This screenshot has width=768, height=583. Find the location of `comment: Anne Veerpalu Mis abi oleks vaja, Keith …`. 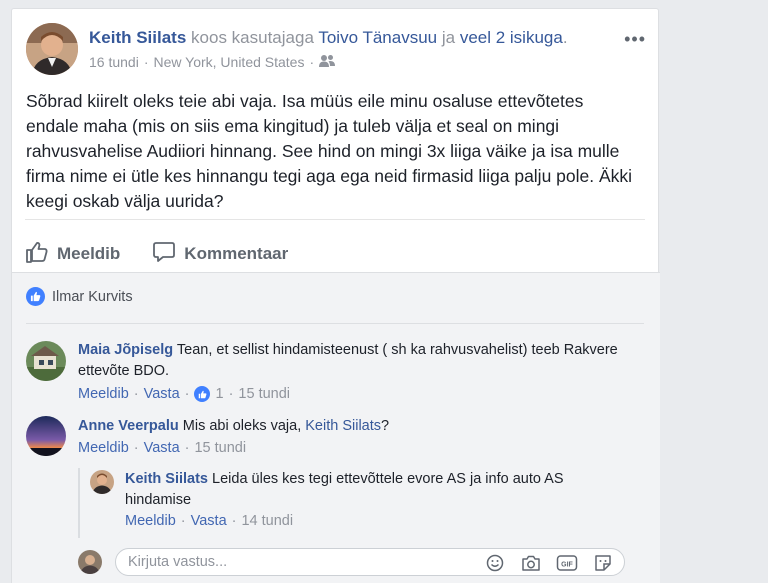

comment: Anne Veerpalu Mis abi oleks vaja, Keith … is located at coordinates (331, 441).